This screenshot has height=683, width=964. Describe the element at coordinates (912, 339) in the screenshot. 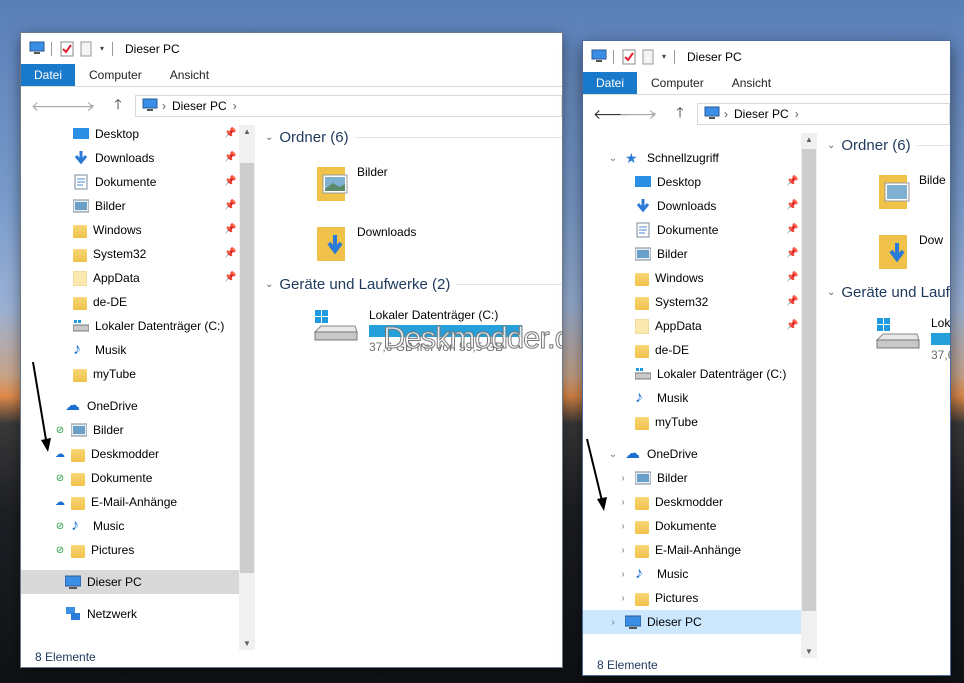

I see `drive-tile-c: Loka 37,6` at that location.